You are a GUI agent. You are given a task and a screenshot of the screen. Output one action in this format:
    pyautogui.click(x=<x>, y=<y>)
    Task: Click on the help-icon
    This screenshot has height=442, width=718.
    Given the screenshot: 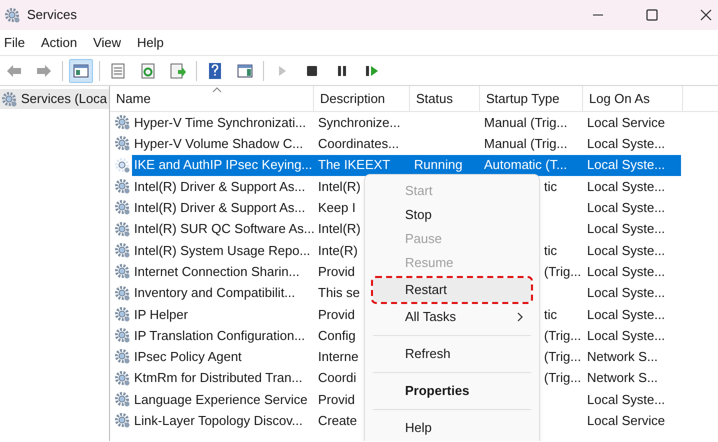 What is the action you would take?
    pyautogui.click(x=215, y=71)
    